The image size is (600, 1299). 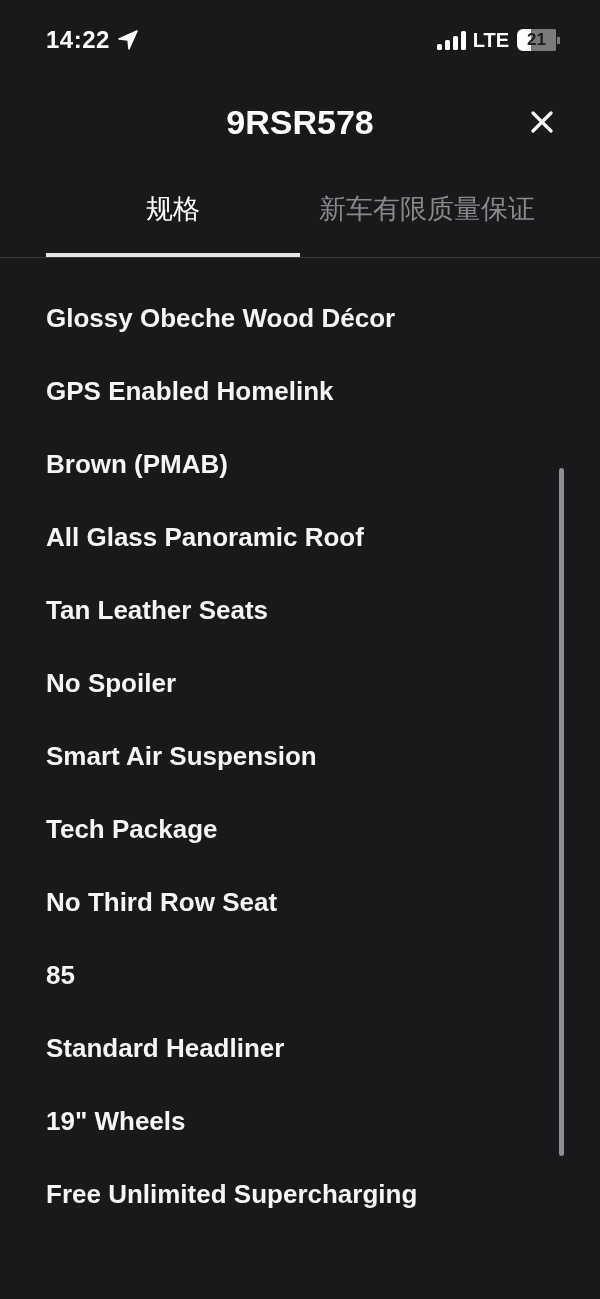 What do you see at coordinates (490, 40) in the screenshot?
I see `network-type: LTE` at bounding box center [490, 40].